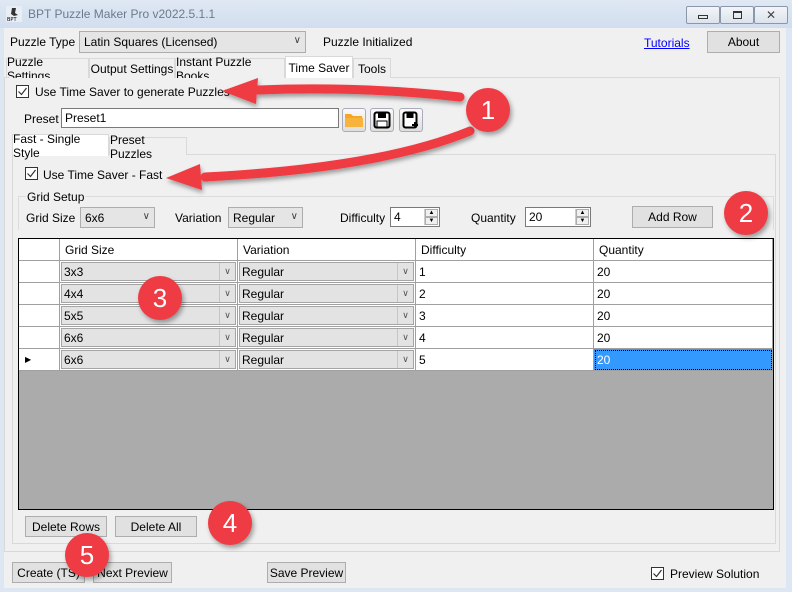  Describe the element at coordinates (368, 42) in the screenshot. I see `status-text: Puzzle Initialized` at that location.